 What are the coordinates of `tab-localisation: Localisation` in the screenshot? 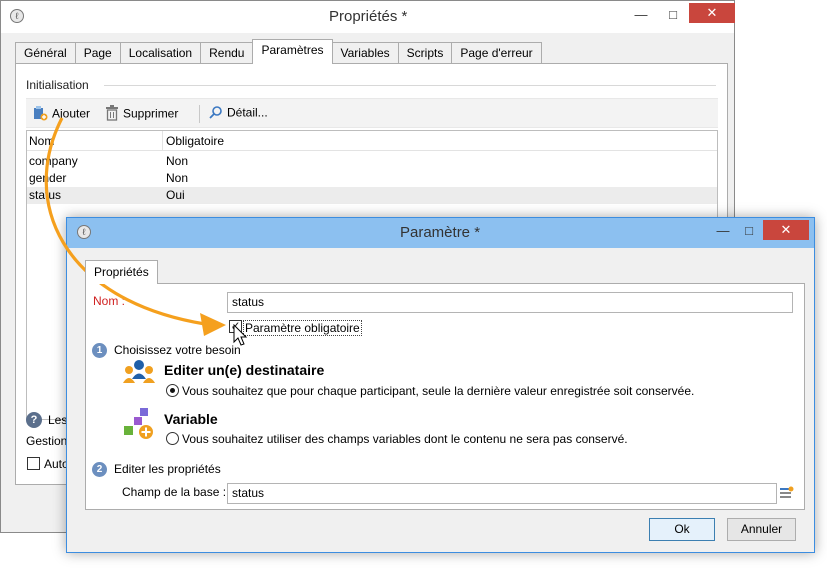 It's located at (160, 53).